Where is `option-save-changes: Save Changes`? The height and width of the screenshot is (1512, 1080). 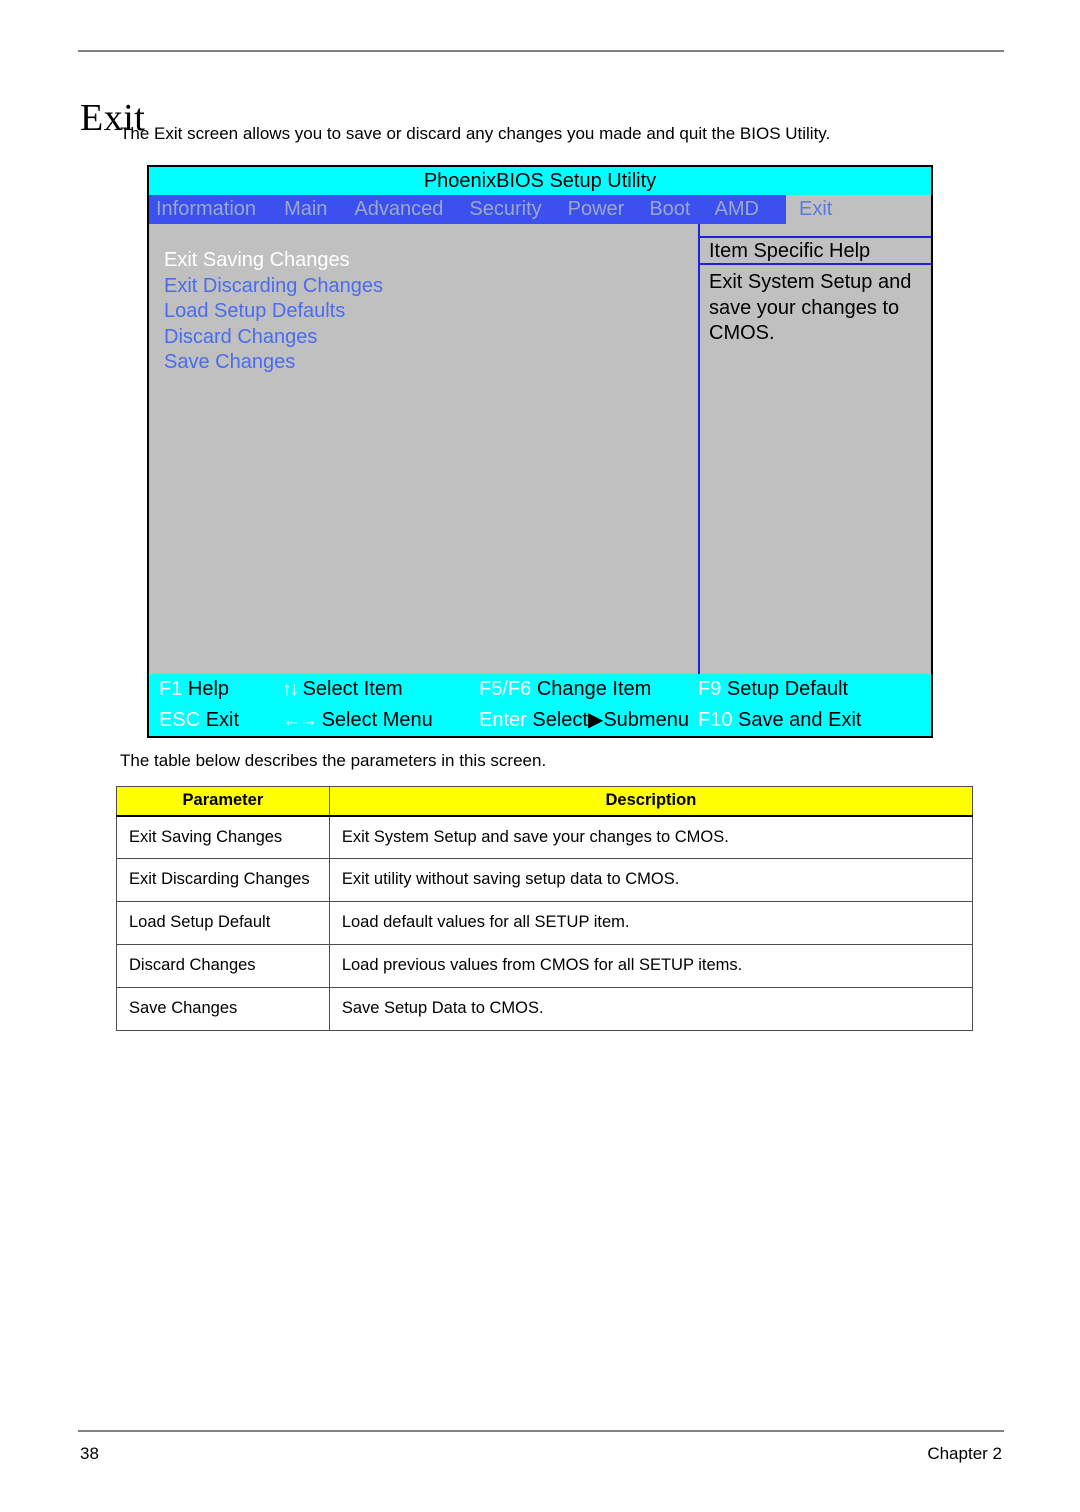
option-save-changes: Save Changes is located at coordinates (424, 363).